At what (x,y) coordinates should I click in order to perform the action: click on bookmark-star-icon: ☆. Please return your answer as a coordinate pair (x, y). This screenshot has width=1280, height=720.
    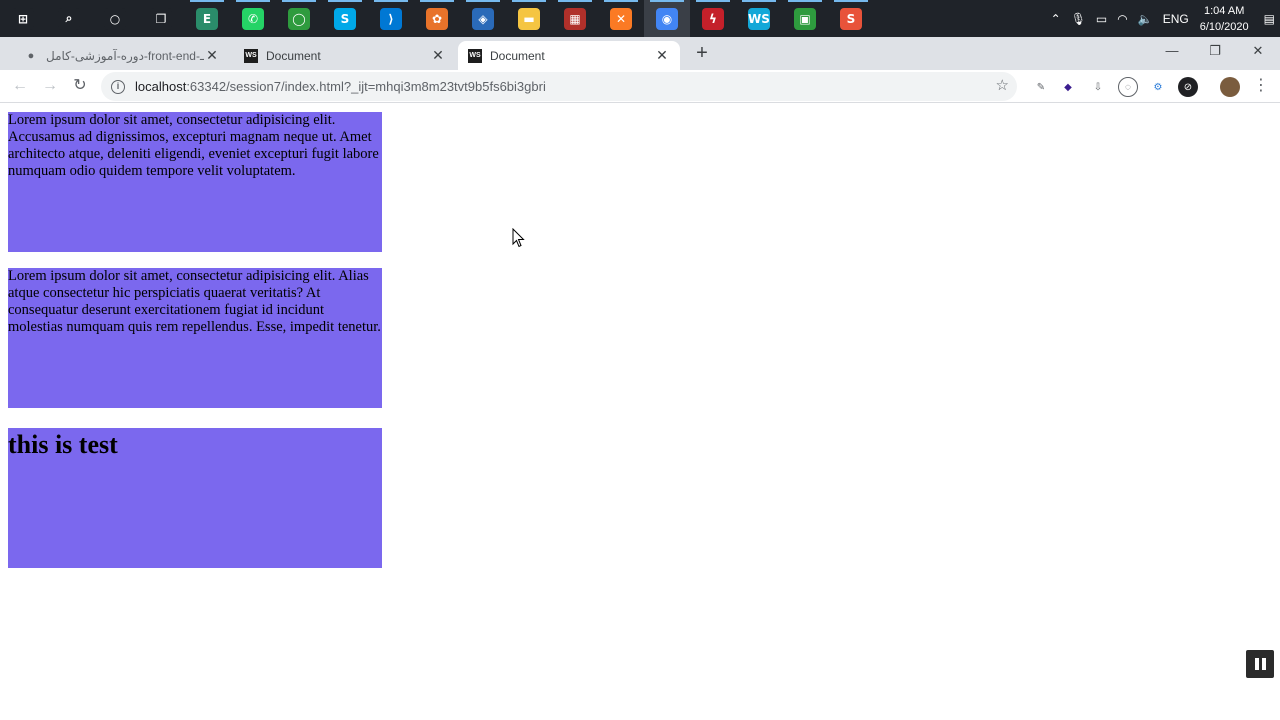
    Looking at the image, I should click on (1002, 85).